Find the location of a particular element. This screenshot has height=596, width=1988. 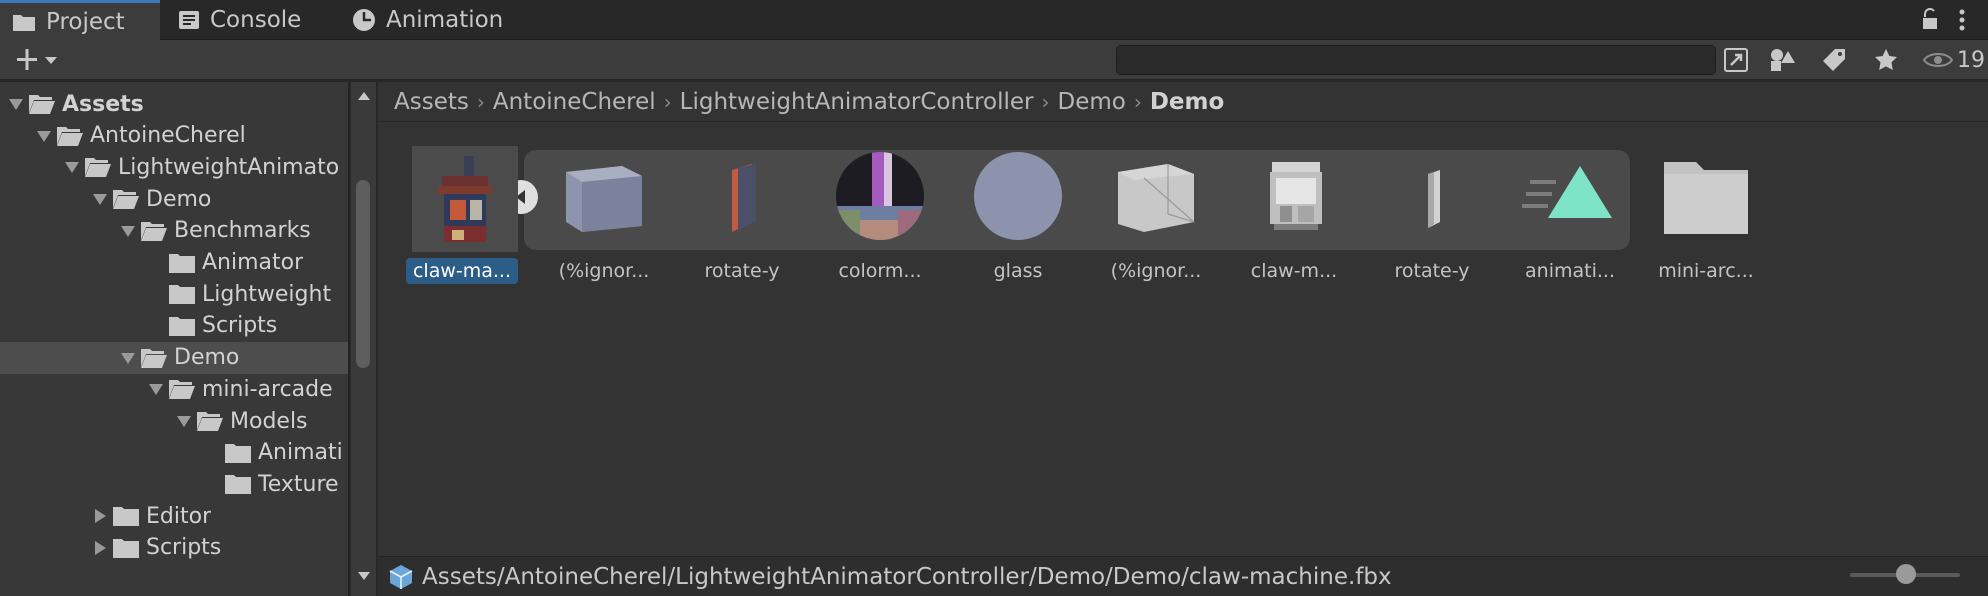

tree-item: Editor is located at coordinates (174, 516).